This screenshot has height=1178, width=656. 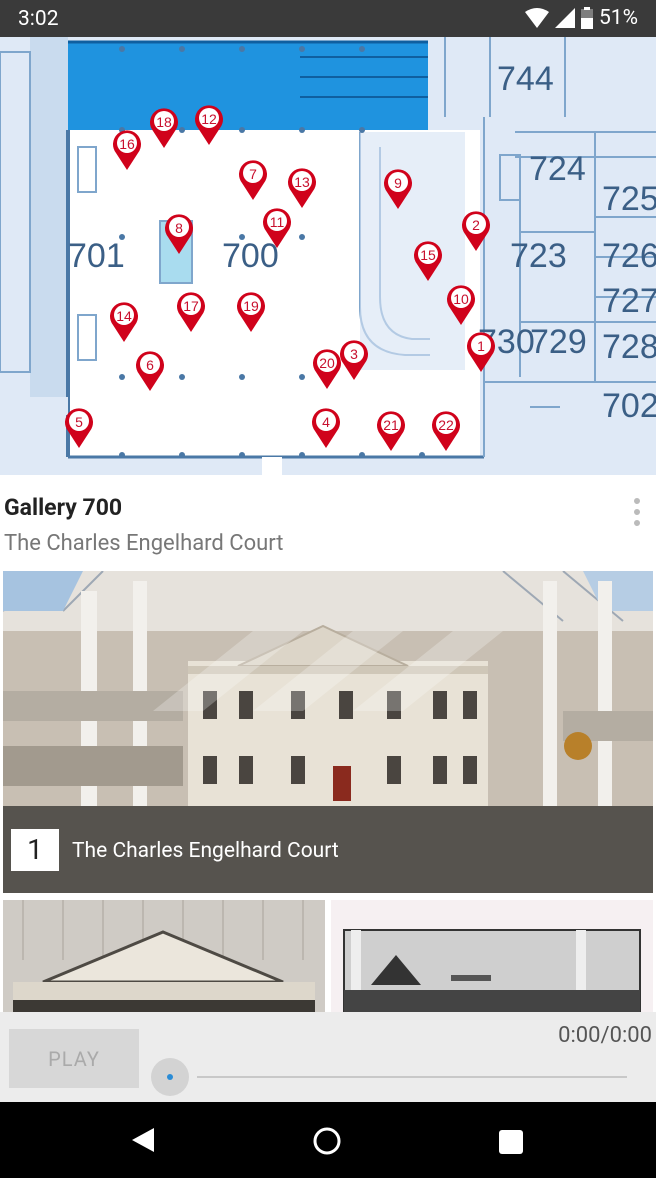 I want to click on map-pin-7: 7, so click(x=253, y=180).